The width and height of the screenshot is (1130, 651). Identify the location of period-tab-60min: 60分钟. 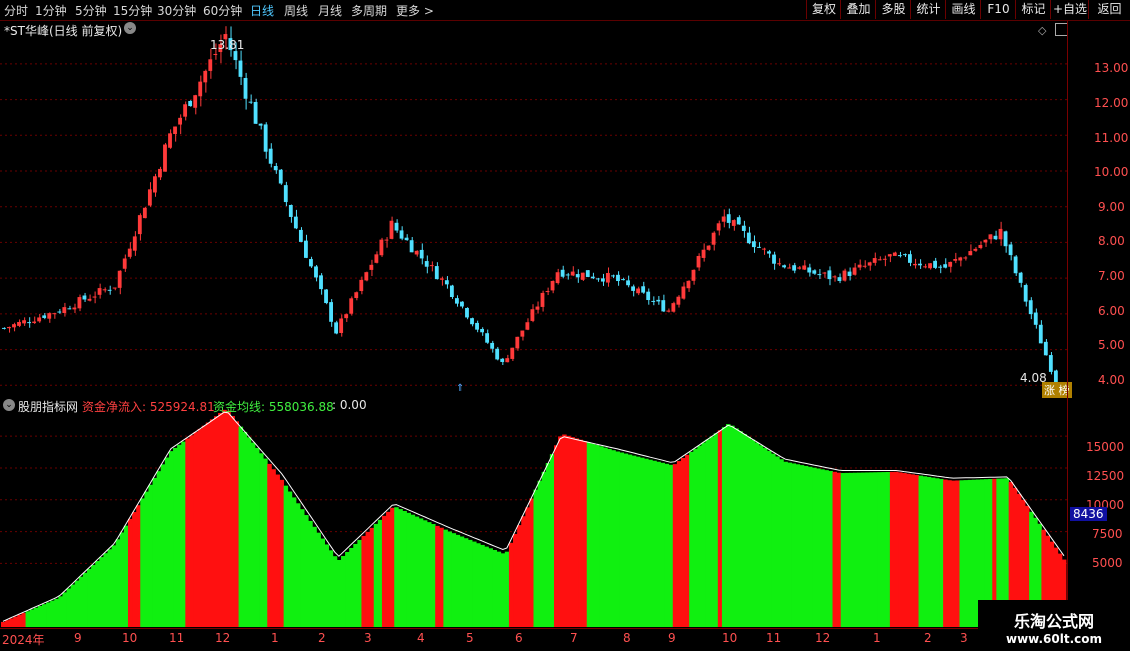
(222, 10).